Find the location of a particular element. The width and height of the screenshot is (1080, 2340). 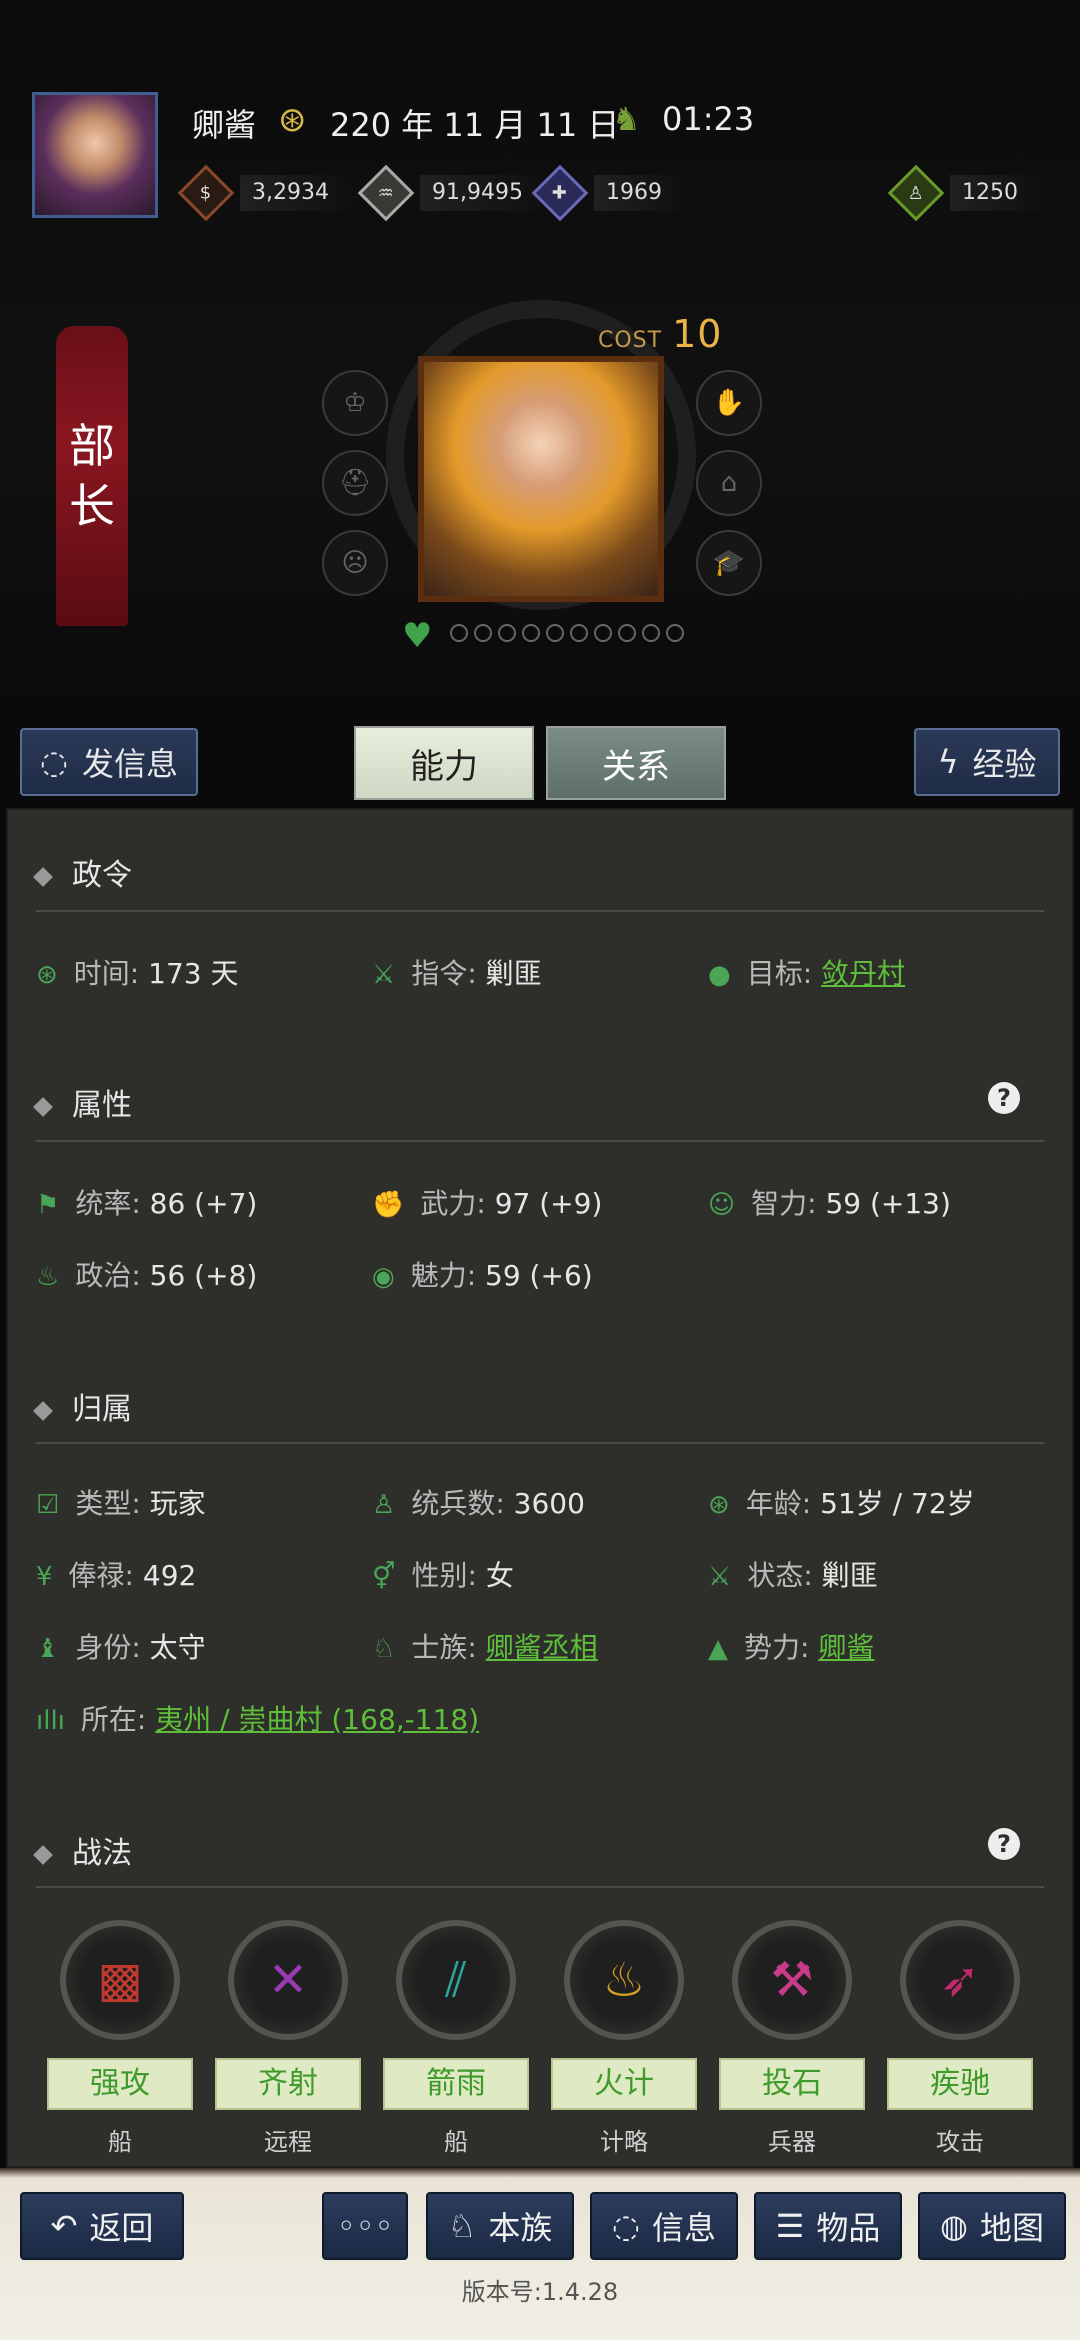

field-force: ▲ 势力: 卿酱 is located at coordinates (791, 1647).